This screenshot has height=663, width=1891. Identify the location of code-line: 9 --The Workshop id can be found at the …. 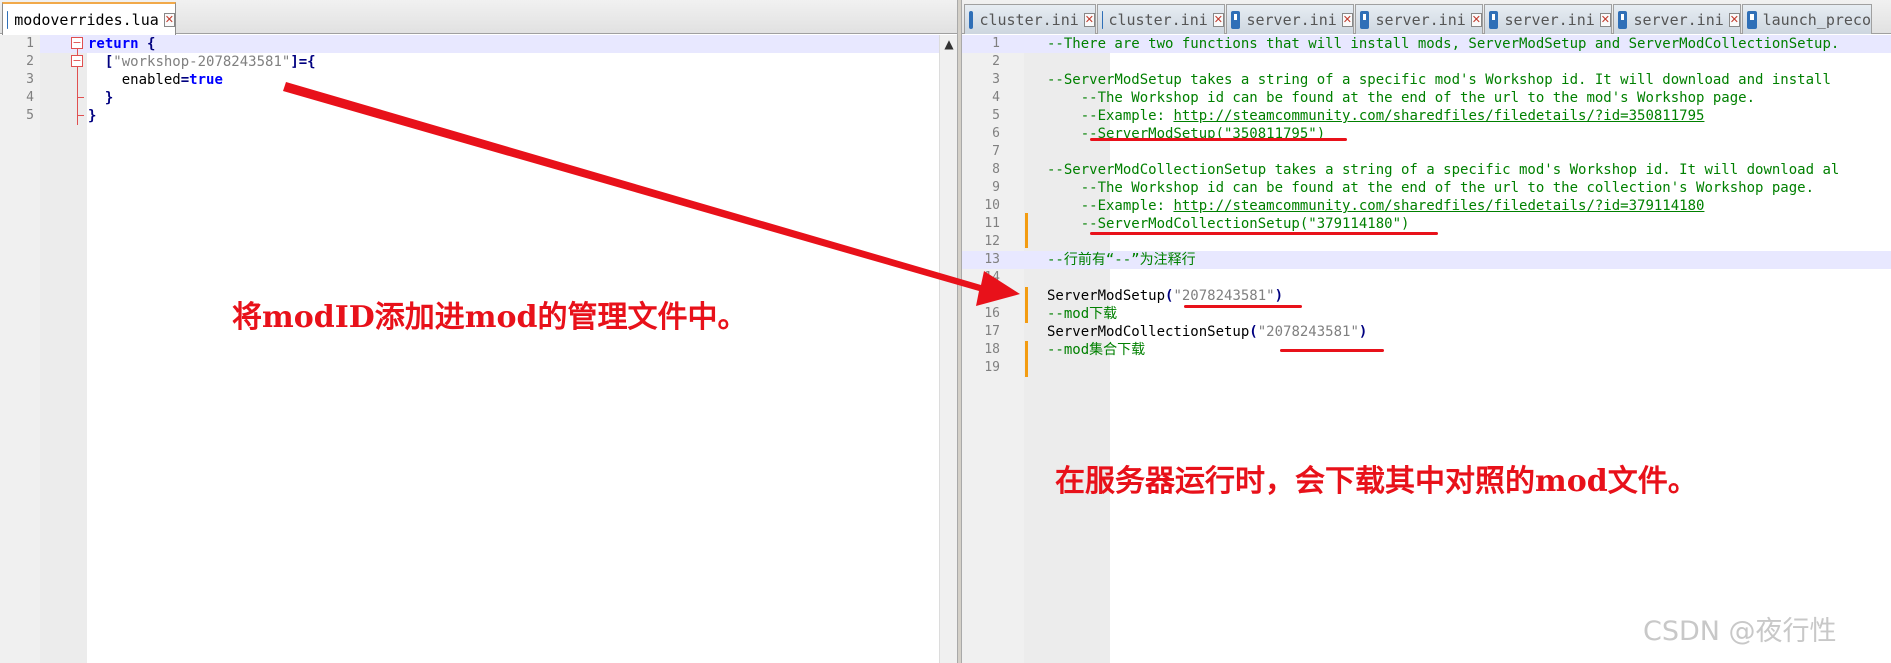
(1426, 188).